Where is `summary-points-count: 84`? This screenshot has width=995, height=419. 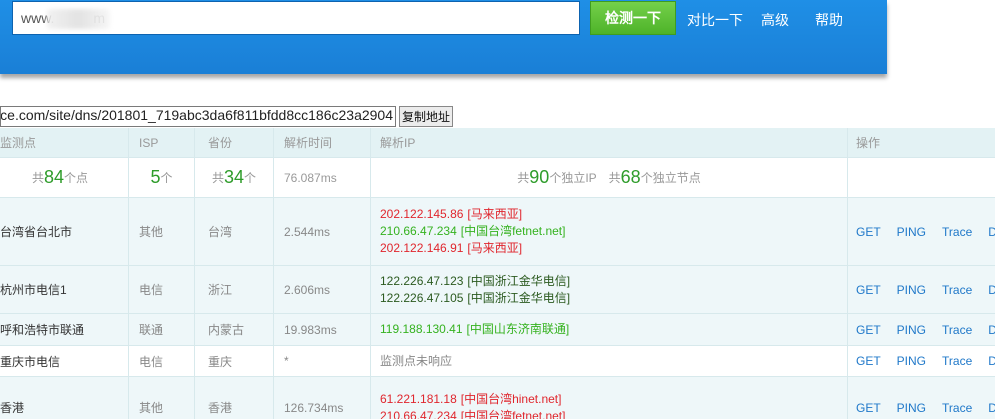
summary-points-count: 84 is located at coordinates (54, 177).